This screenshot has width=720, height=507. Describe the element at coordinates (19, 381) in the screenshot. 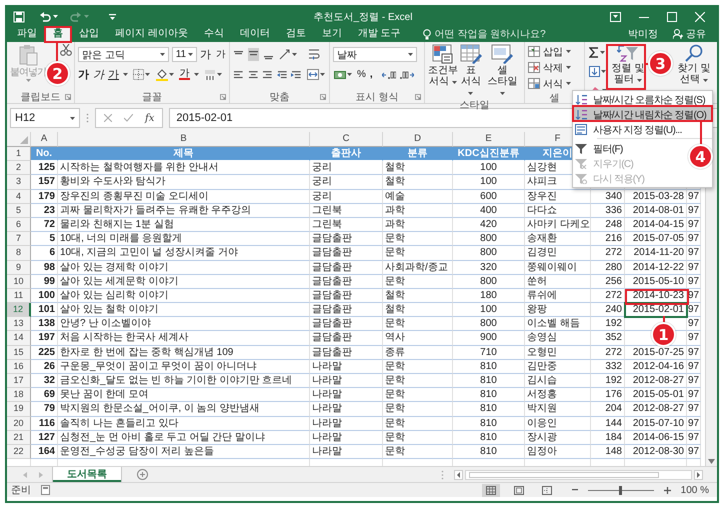

I see `row-header: 17` at that location.